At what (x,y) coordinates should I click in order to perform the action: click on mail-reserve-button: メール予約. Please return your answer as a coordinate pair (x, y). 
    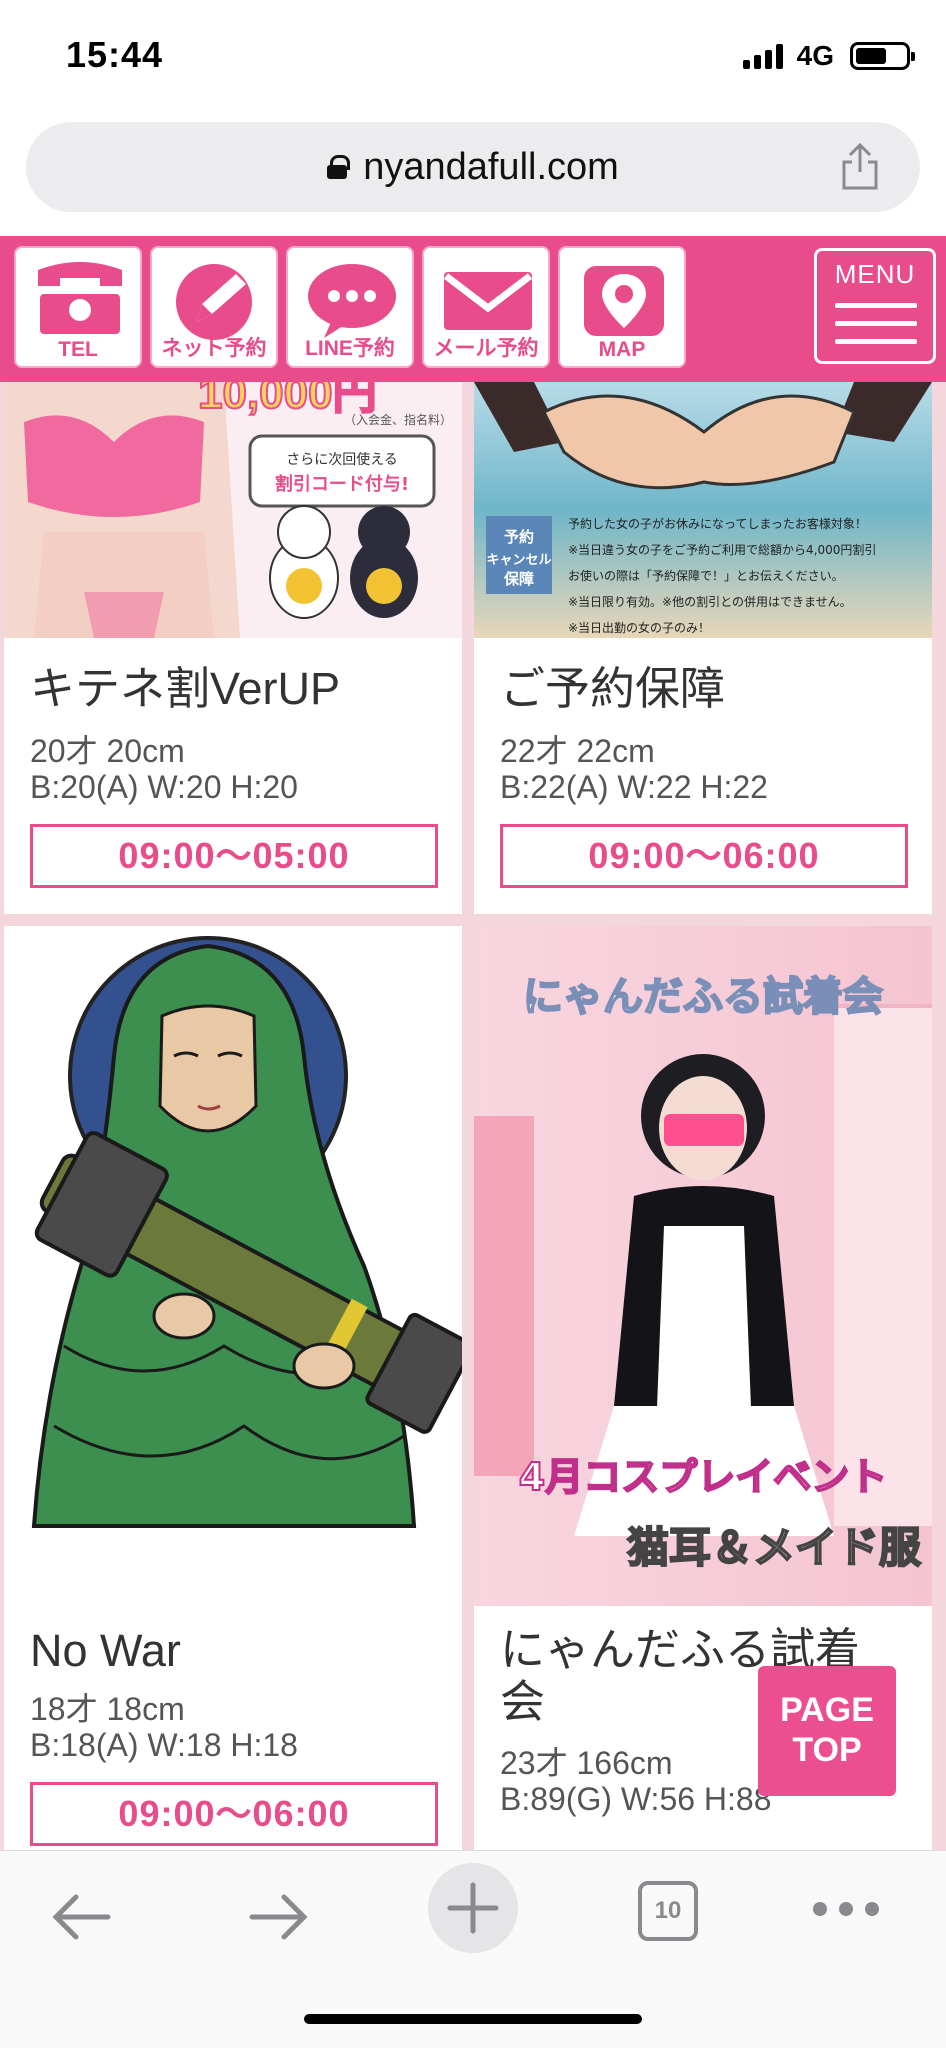
    Looking at the image, I should click on (486, 307).